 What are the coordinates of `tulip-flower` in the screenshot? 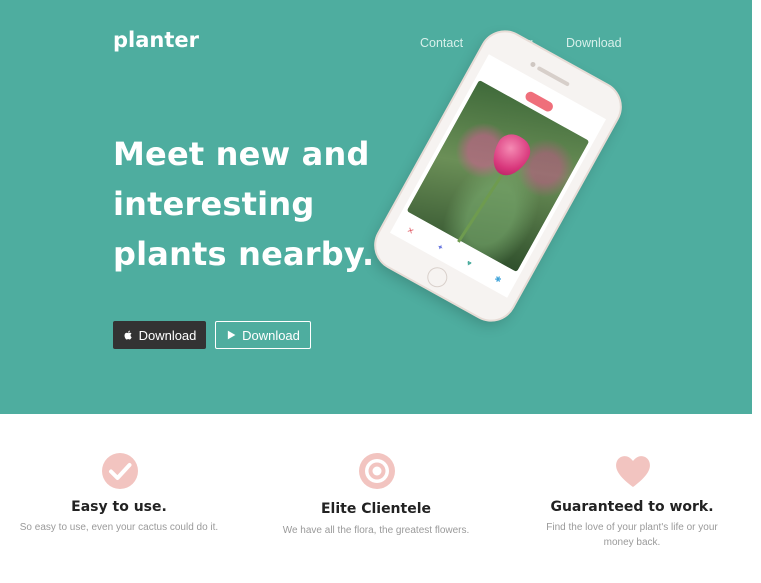 It's located at (510, 155).